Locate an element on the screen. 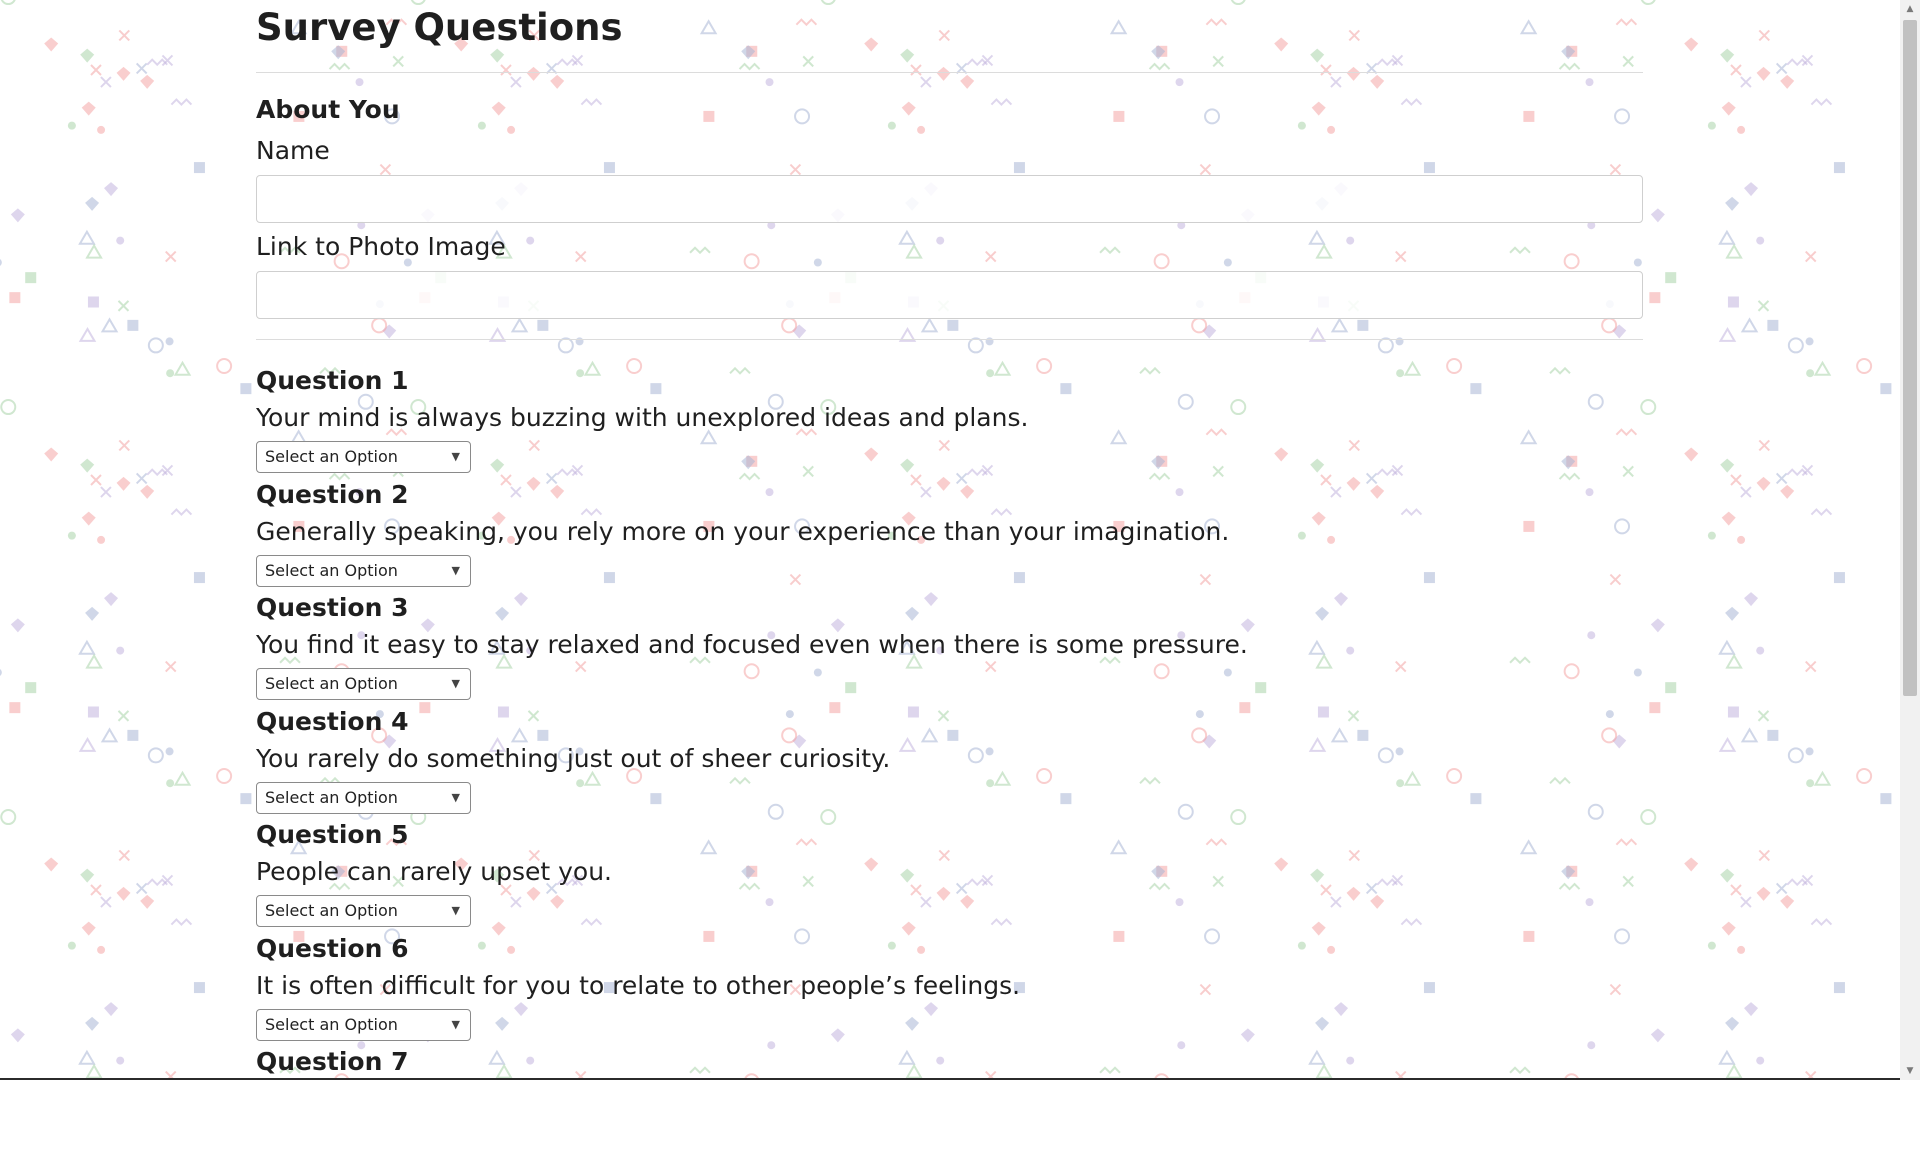  question-title: Question 6 is located at coordinates (332, 948).